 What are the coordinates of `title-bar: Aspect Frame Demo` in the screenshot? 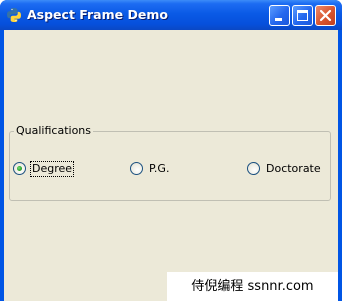 It's located at (171, 15).